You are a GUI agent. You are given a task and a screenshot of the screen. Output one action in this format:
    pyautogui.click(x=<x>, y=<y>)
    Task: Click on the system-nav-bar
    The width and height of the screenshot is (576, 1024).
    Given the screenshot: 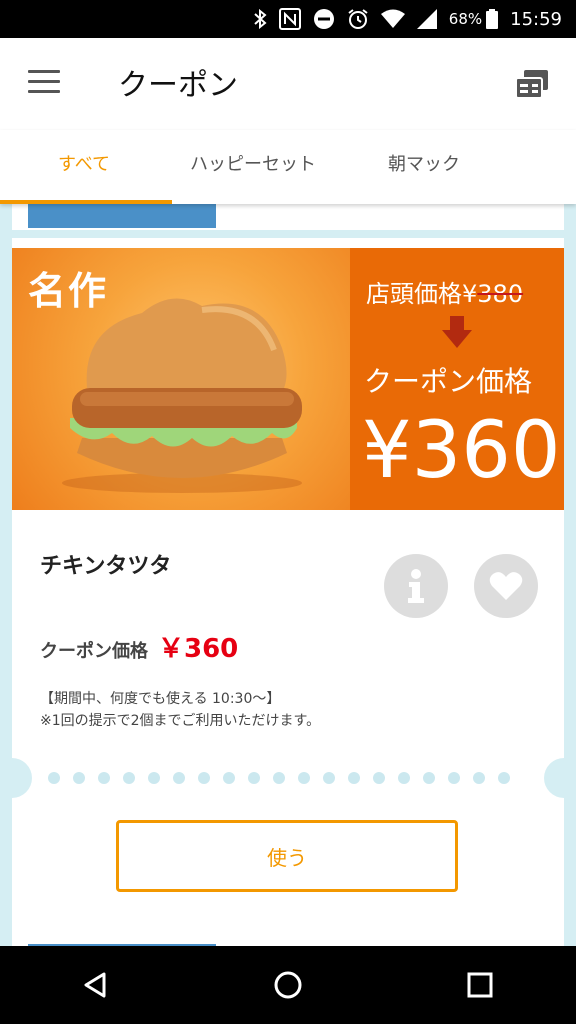 What is the action you would take?
    pyautogui.click(x=288, y=985)
    